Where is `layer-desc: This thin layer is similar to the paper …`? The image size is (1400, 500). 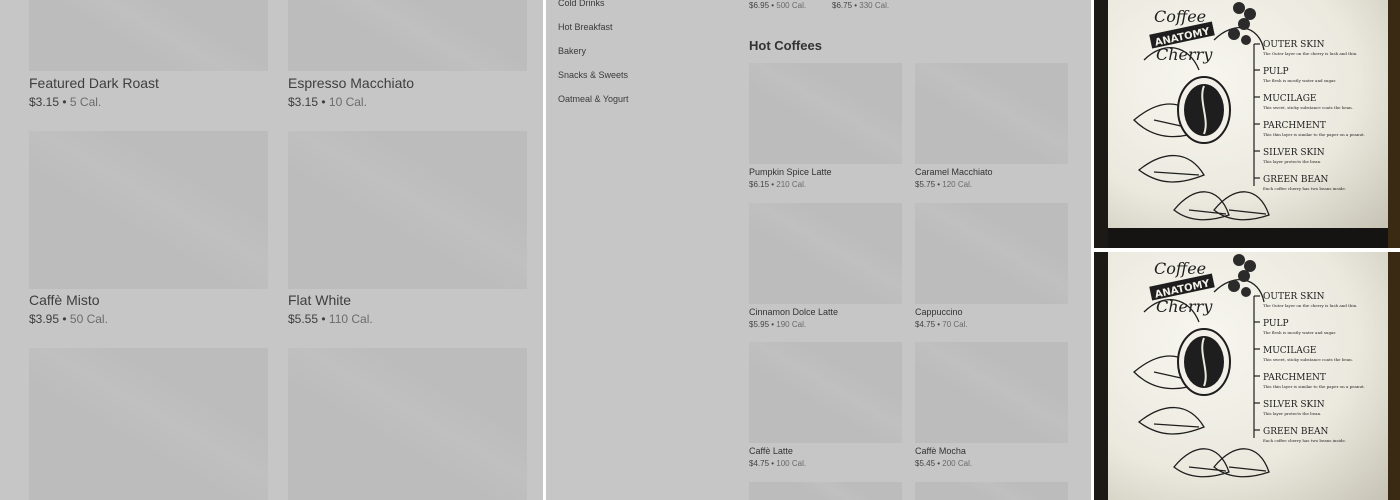 layer-desc: This thin layer is similar to the paper … is located at coordinates (1314, 386).